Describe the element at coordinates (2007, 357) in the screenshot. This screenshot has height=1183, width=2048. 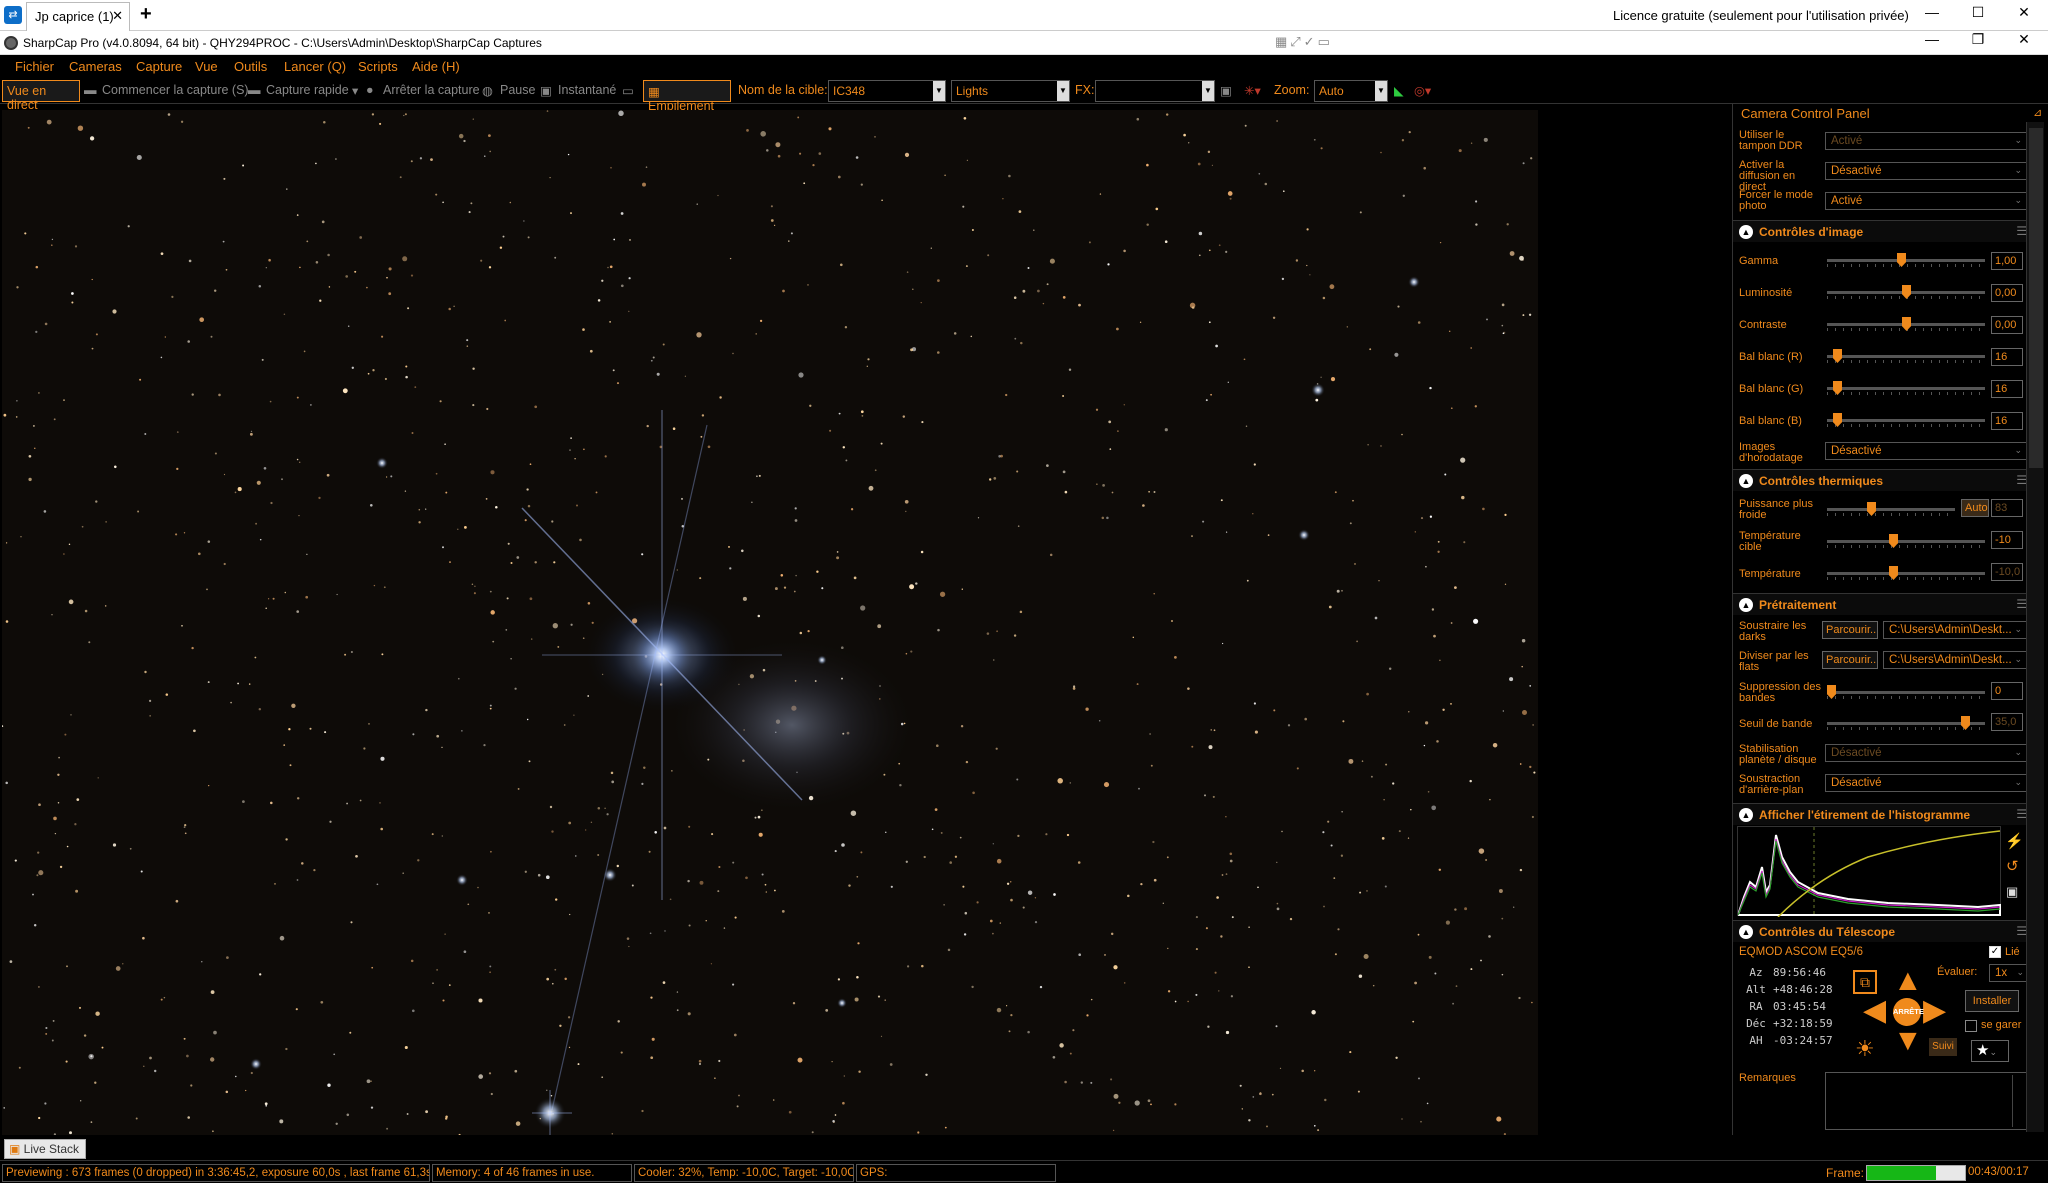
I see `wb-red-value: 16` at that location.